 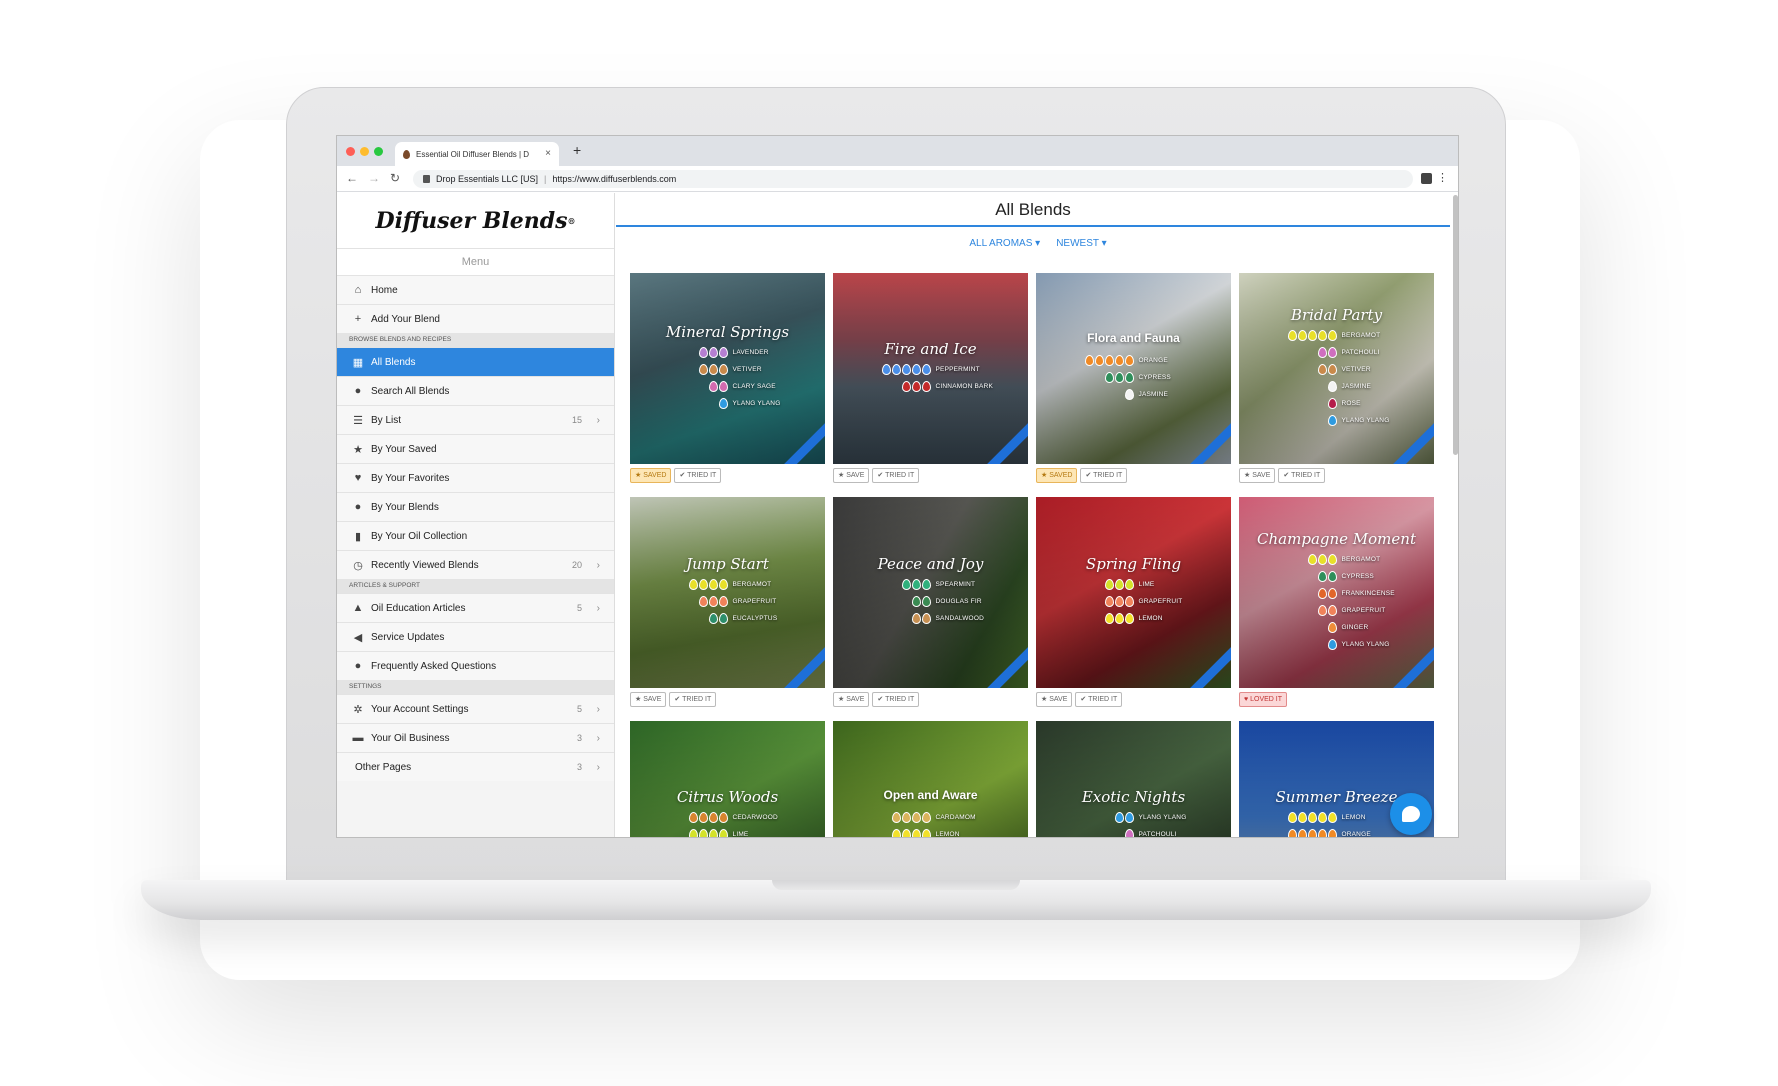 I want to click on new-tab-button: +, so click(x=577, y=150).